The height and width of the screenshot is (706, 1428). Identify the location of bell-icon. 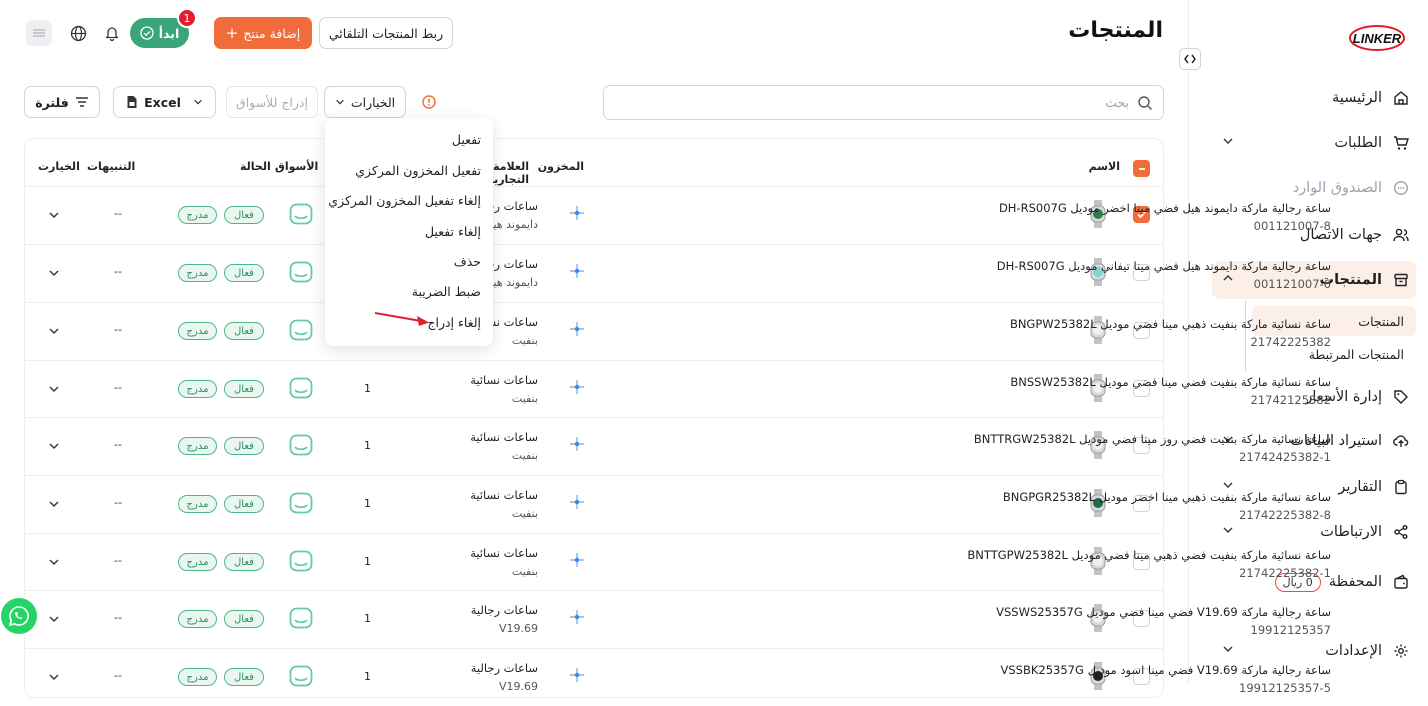
(112, 33).